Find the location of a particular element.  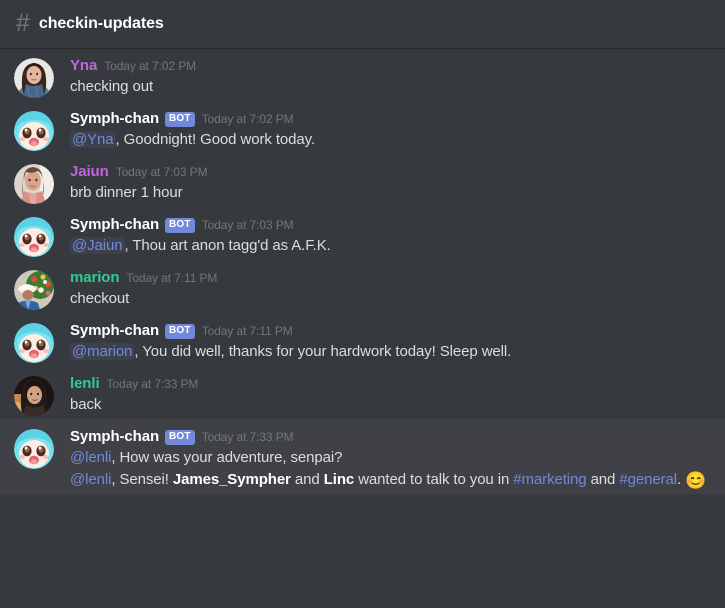

text-span: checking out is located at coordinates (112, 86).